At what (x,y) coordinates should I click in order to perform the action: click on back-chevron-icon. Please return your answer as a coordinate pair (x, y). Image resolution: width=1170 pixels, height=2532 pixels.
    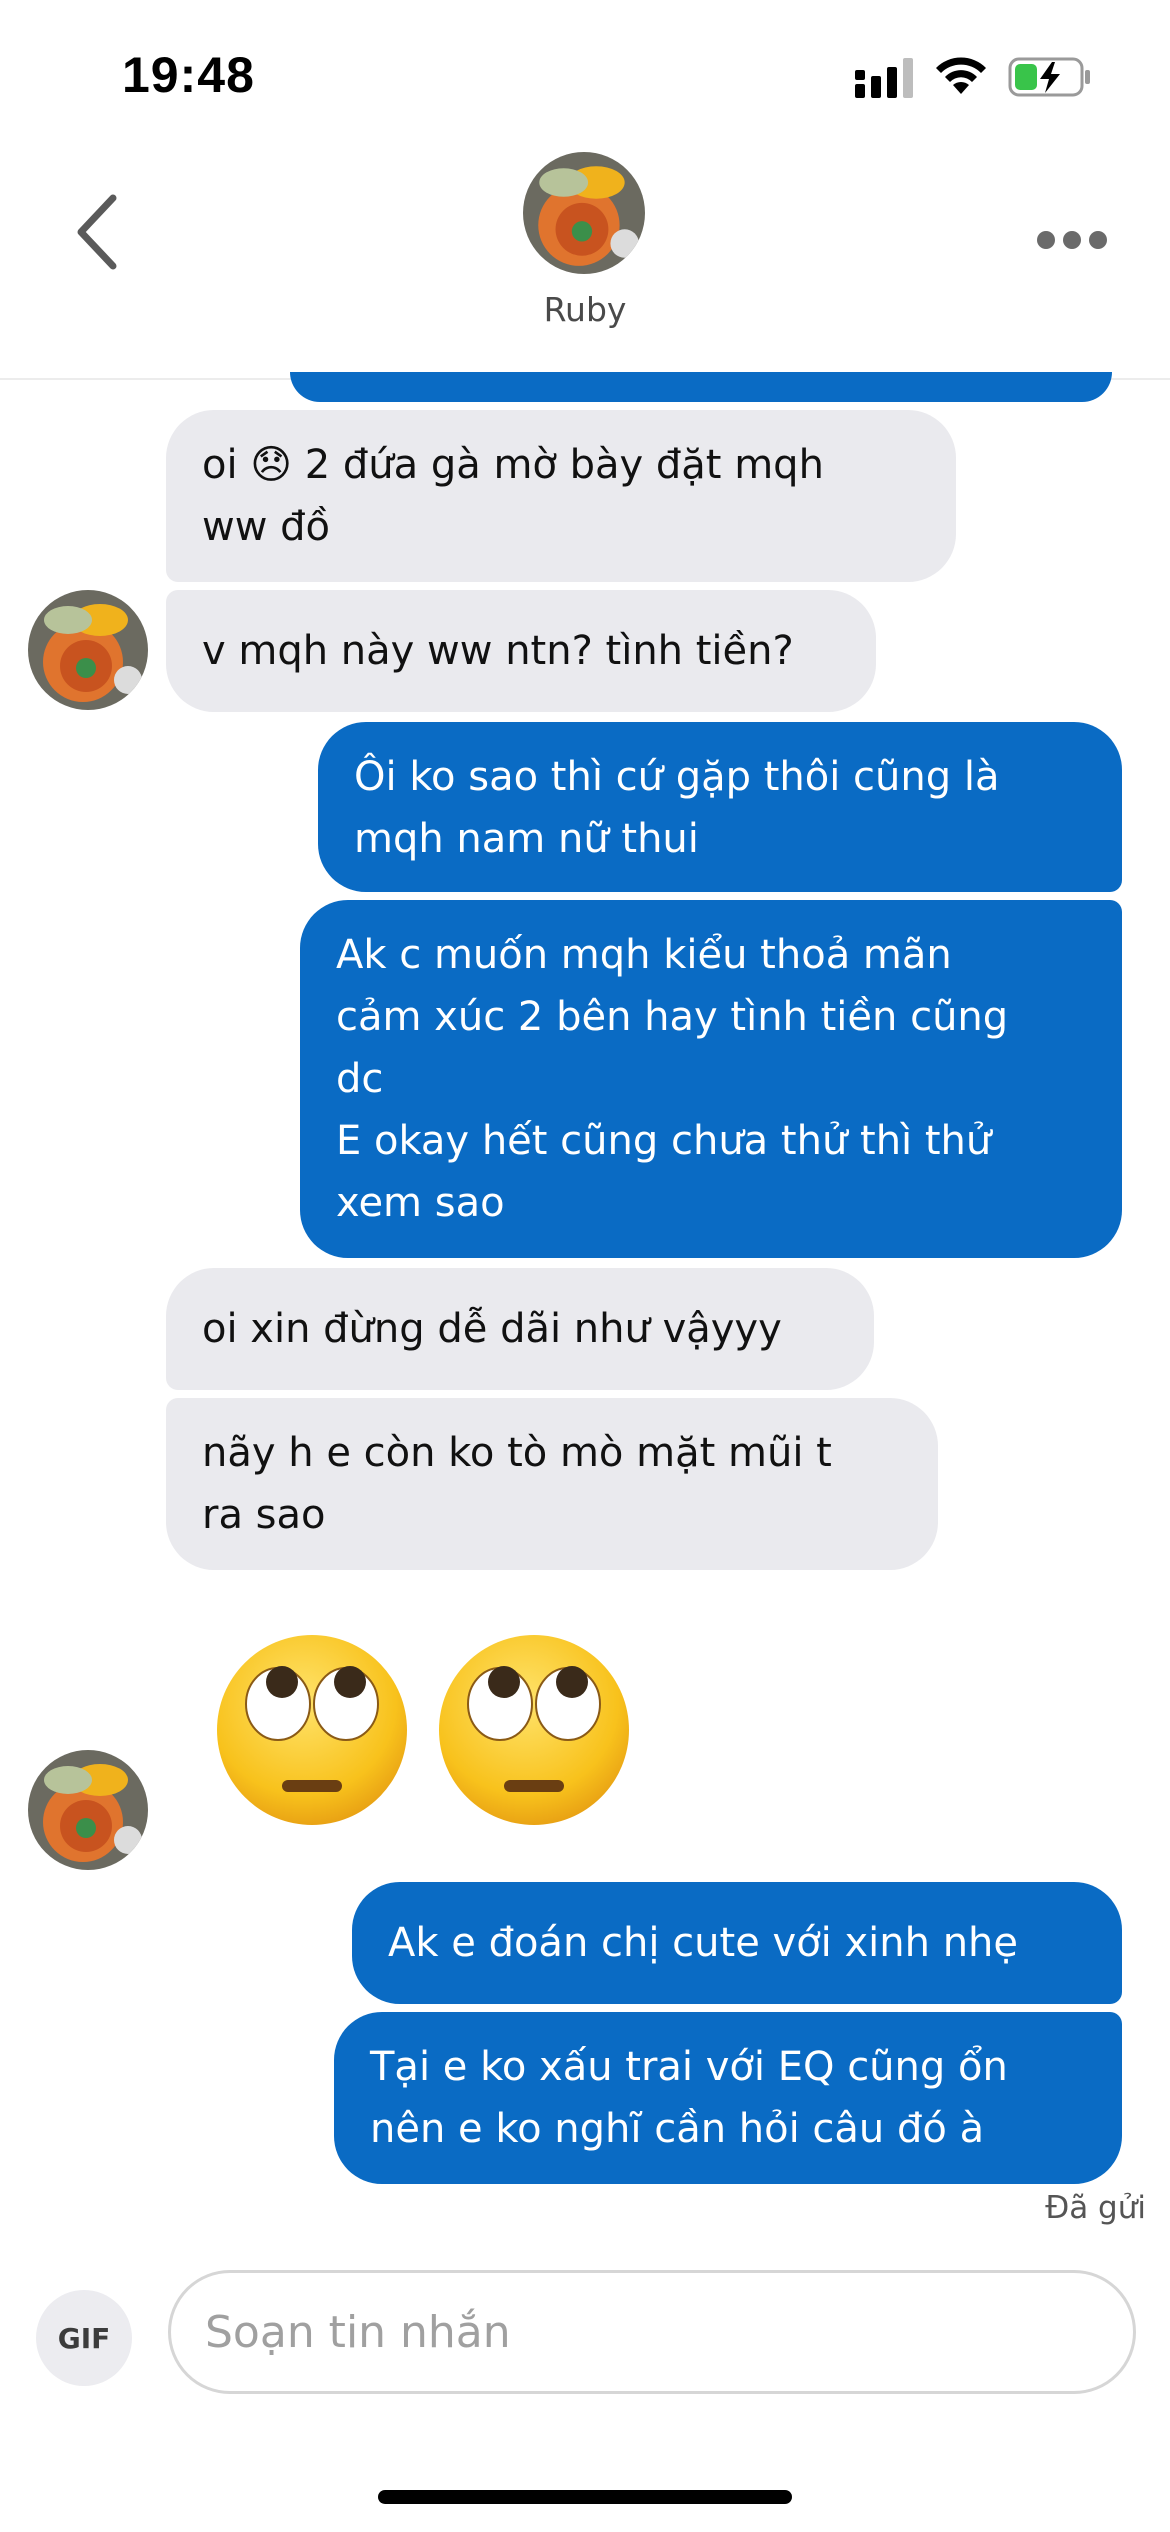
    Looking at the image, I should click on (97, 232).